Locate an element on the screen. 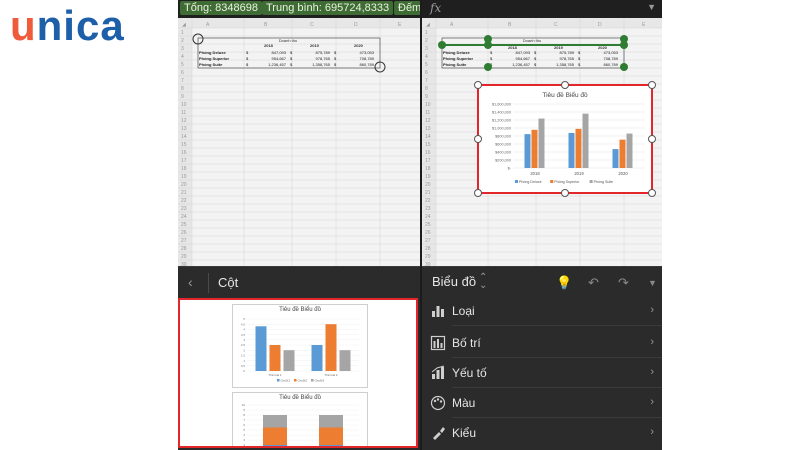  chart-type-icon is located at coordinates (438, 311).